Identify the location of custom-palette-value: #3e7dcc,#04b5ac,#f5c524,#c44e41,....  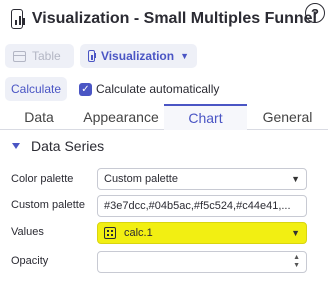
(197, 206).